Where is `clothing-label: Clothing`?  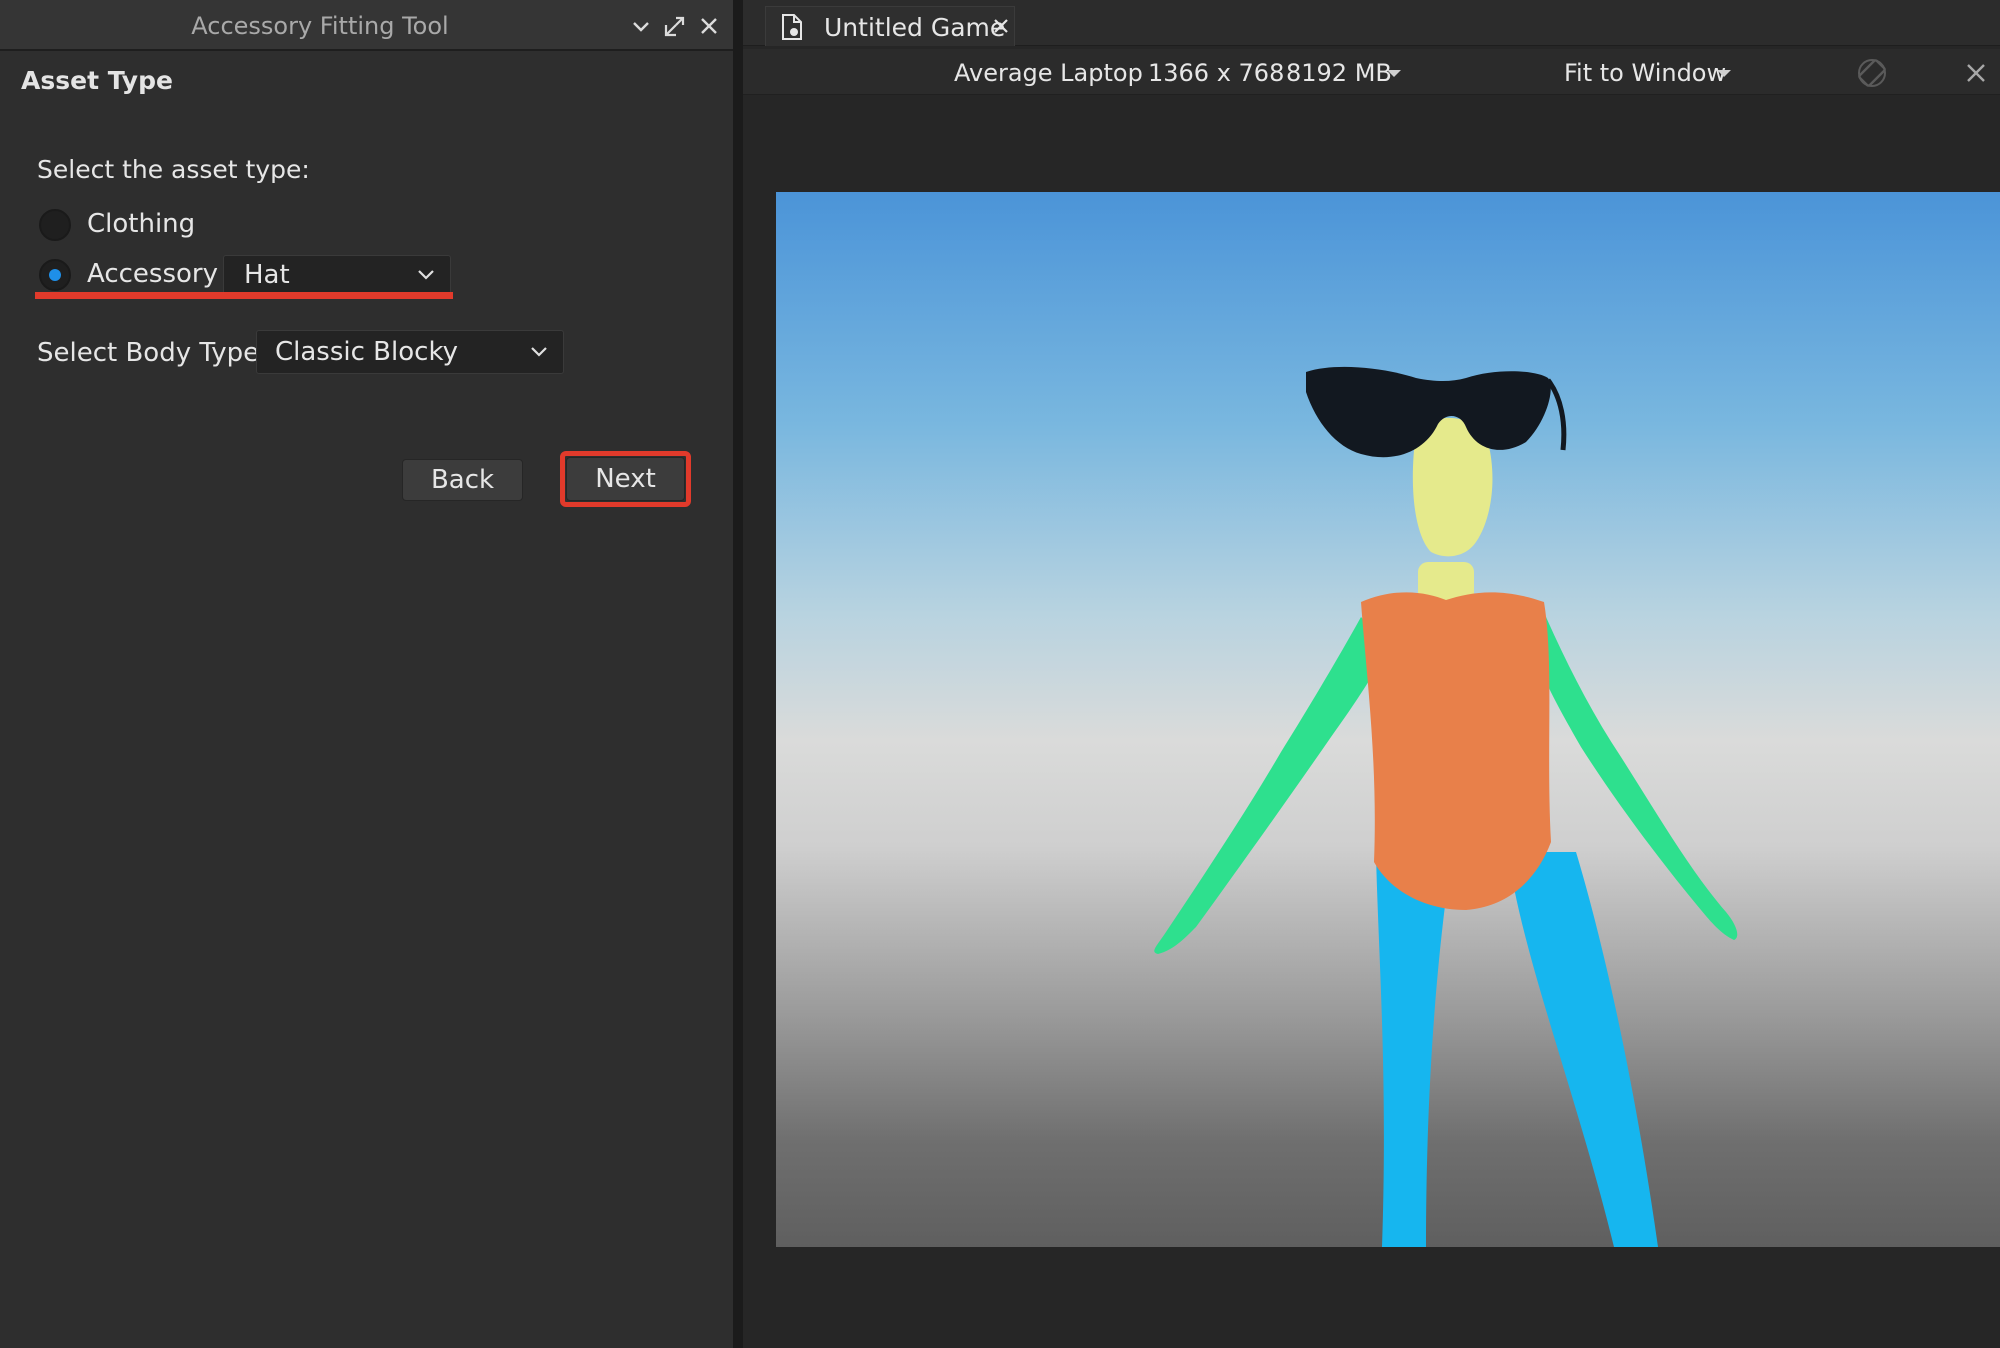 clothing-label: Clothing is located at coordinates (141, 224).